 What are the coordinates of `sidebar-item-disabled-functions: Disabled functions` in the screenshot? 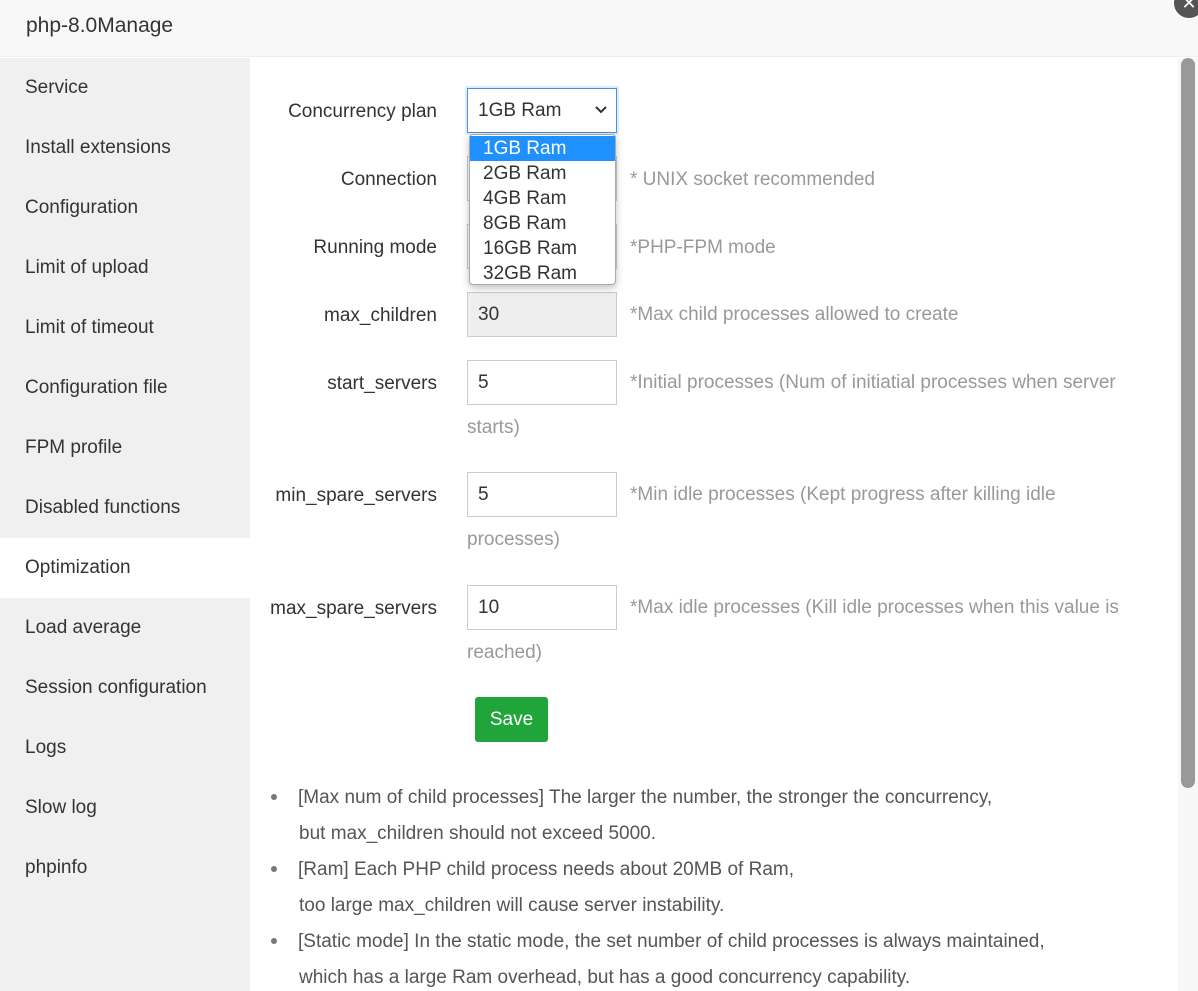 It's located at (125, 508).